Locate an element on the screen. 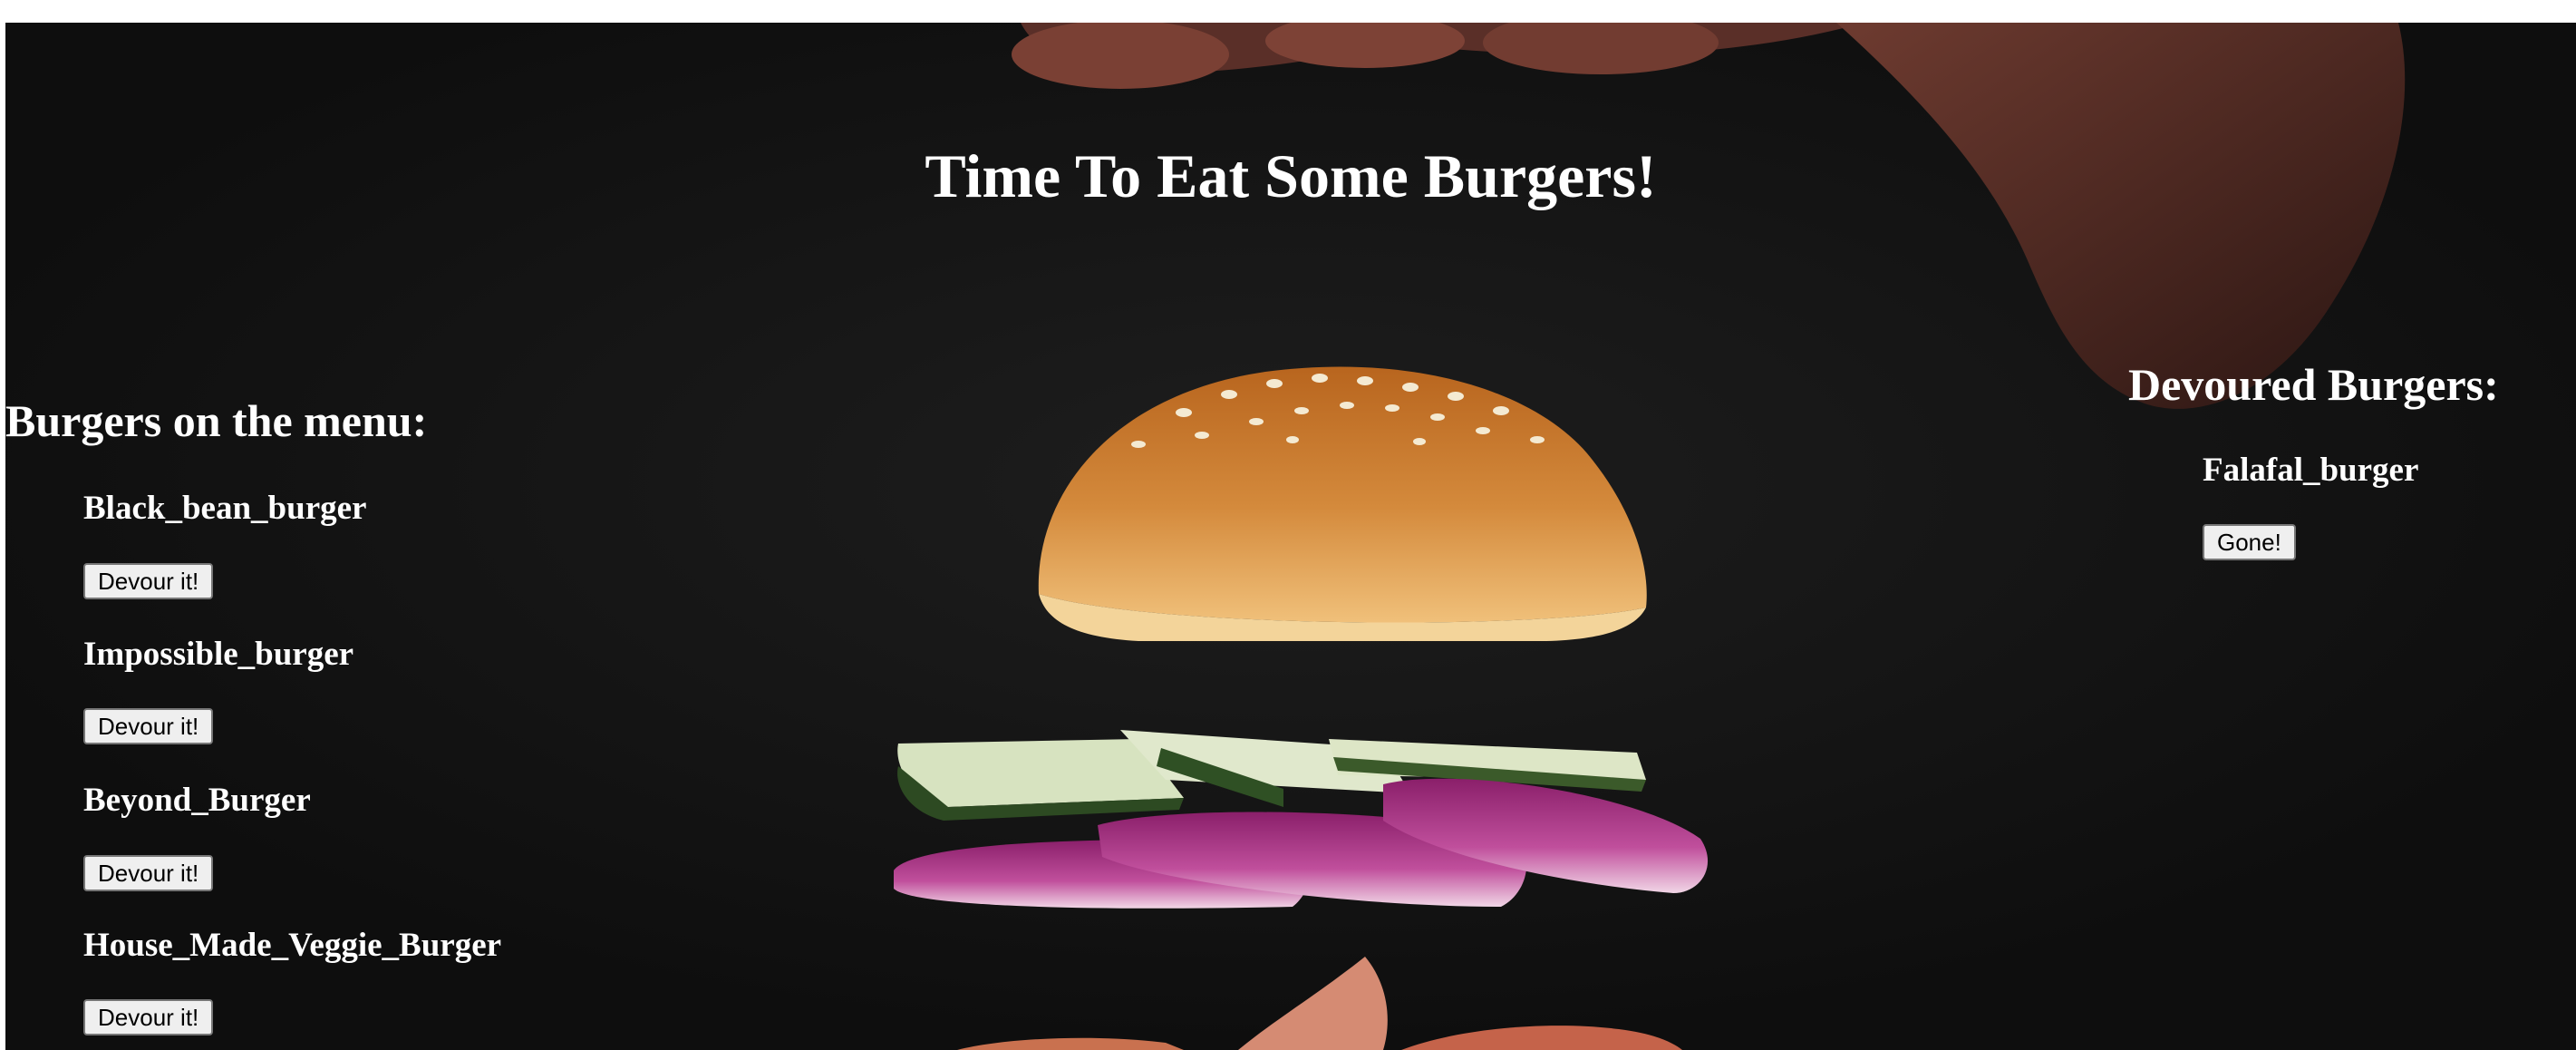 This screenshot has height=1050, width=2576. devoured-item-name: Falafal_burger is located at coordinates (2311, 470).